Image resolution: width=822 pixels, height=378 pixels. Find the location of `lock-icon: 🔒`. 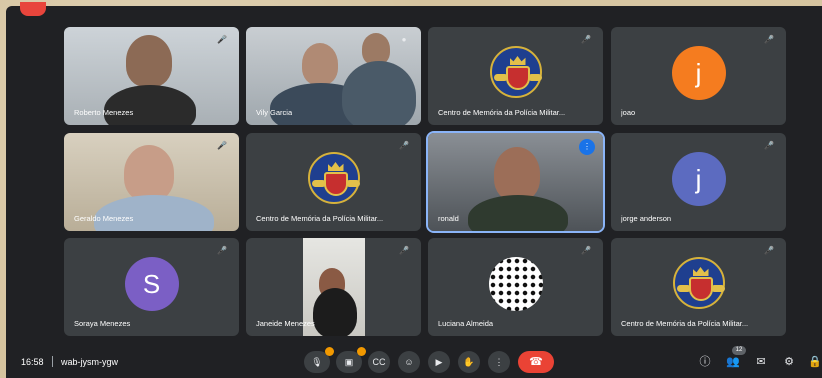

lock-icon: 🔒 is located at coordinates (815, 362).